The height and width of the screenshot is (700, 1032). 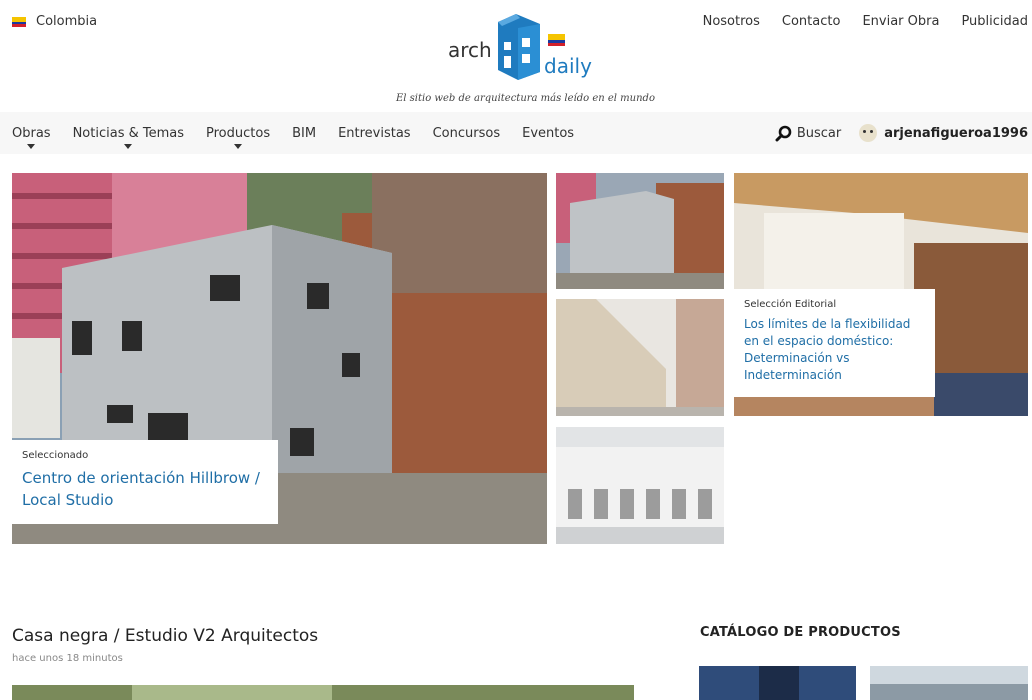 I want to click on nav-item-concursos: Concursos, so click(x=467, y=133).